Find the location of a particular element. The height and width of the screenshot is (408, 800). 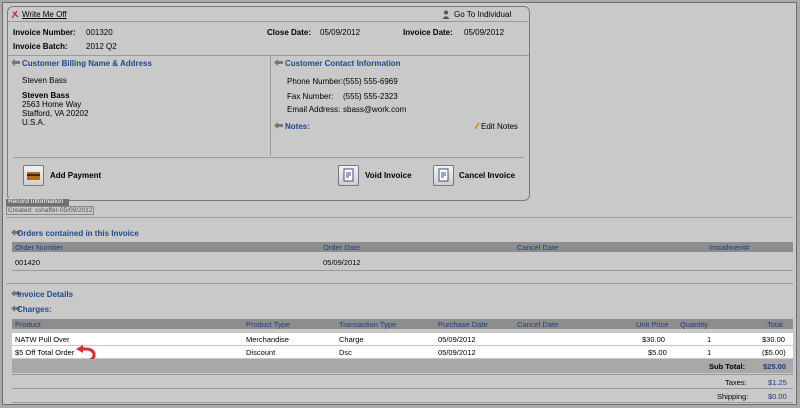

contact-section-icon is located at coordinates (278, 63).